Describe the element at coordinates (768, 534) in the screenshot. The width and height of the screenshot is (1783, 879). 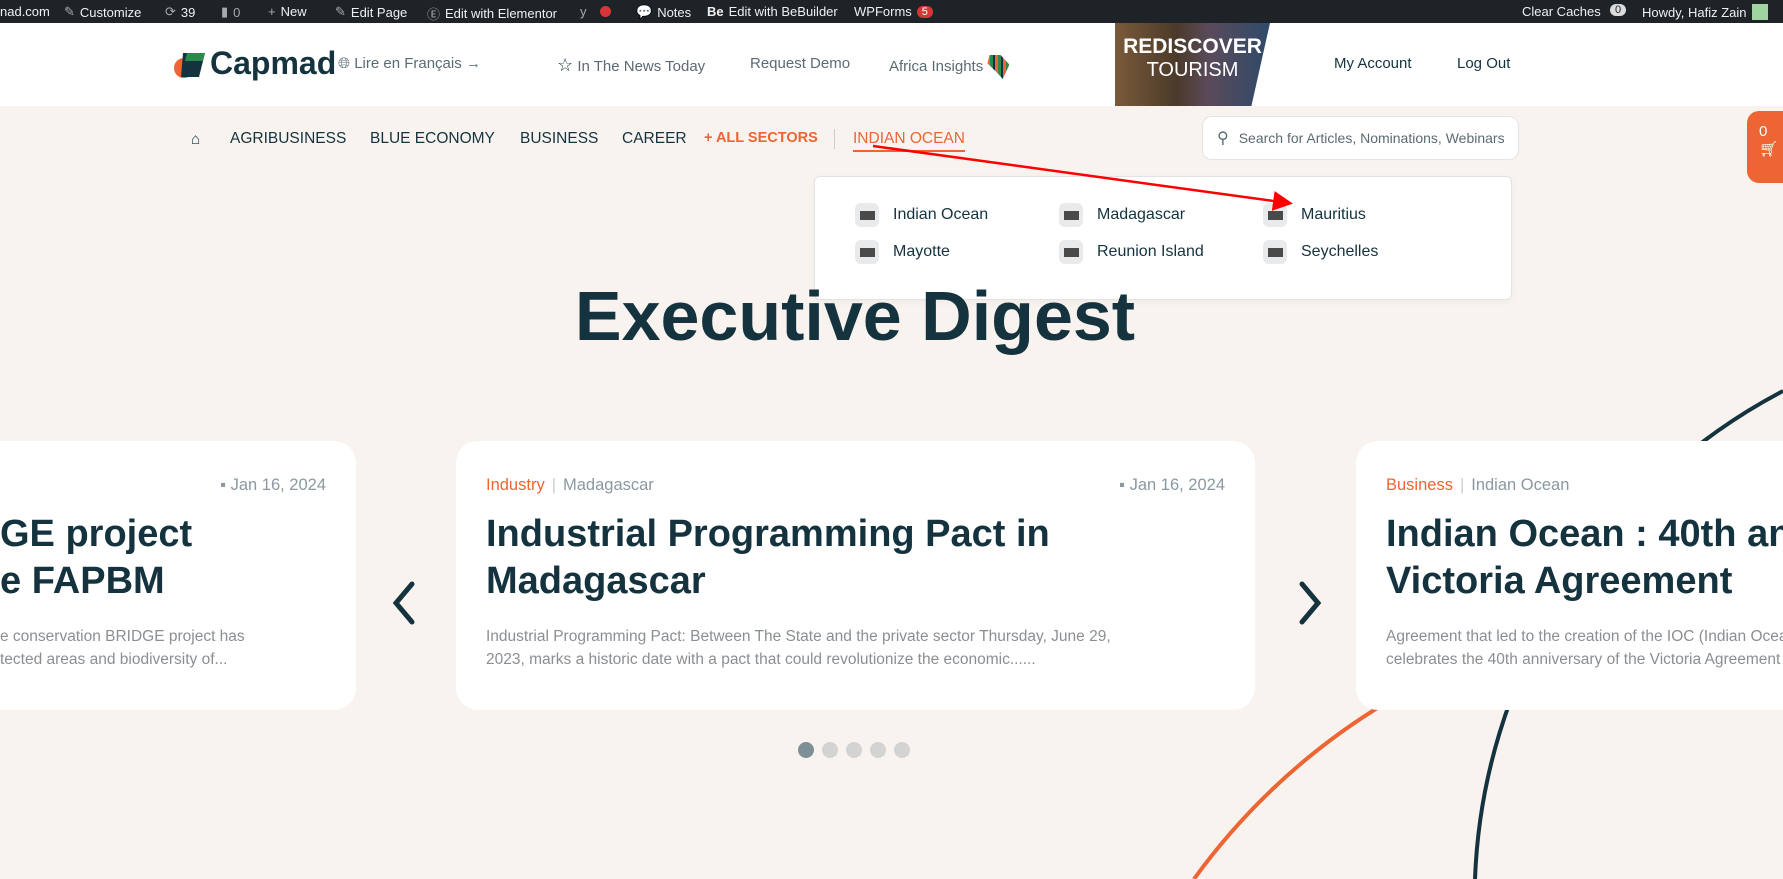
I see `card-title-line: Industrial Programming Pact in` at that location.